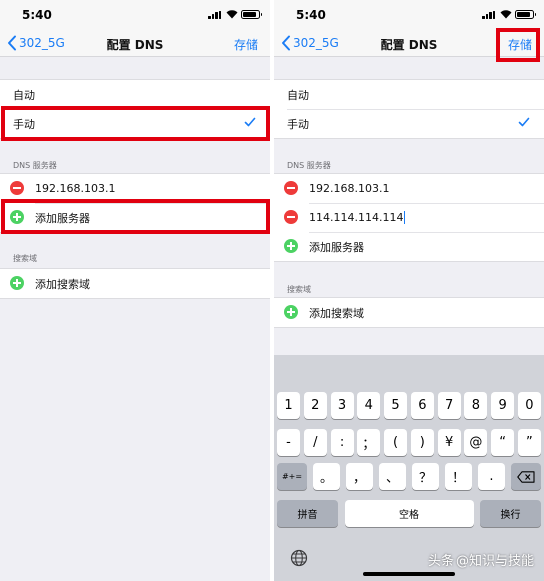  Describe the element at coordinates (449, 442) in the screenshot. I see `key: ¥` at that location.